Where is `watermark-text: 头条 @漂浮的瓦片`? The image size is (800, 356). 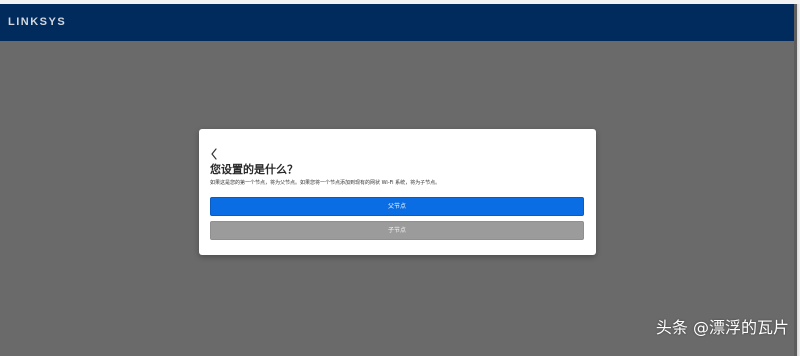
watermark-text: 头条 @漂浮的瓦片 is located at coordinates (722, 327).